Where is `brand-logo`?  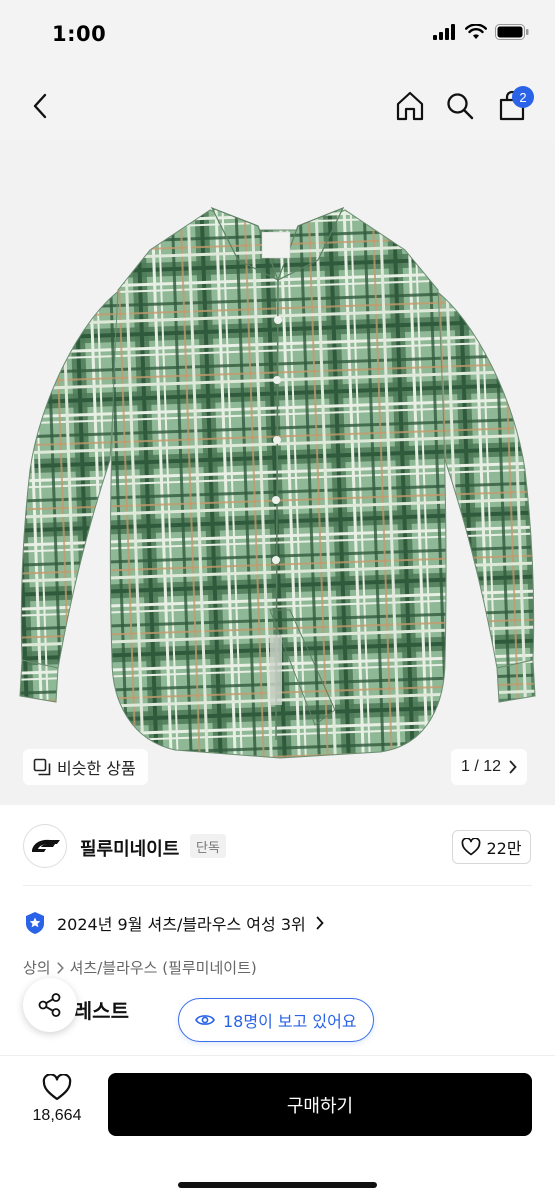
brand-logo is located at coordinates (45, 846).